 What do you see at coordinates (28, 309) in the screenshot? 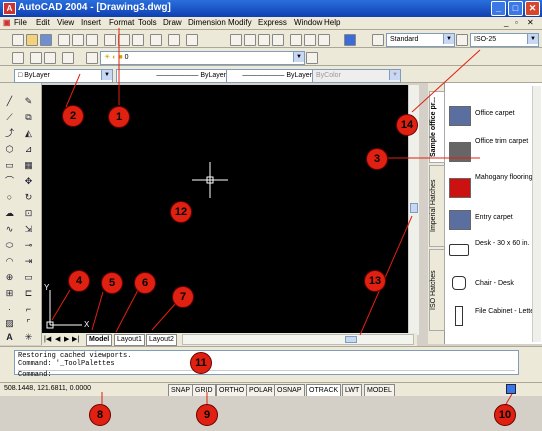
I see `chamfer-icon: ⌐` at bounding box center [28, 309].